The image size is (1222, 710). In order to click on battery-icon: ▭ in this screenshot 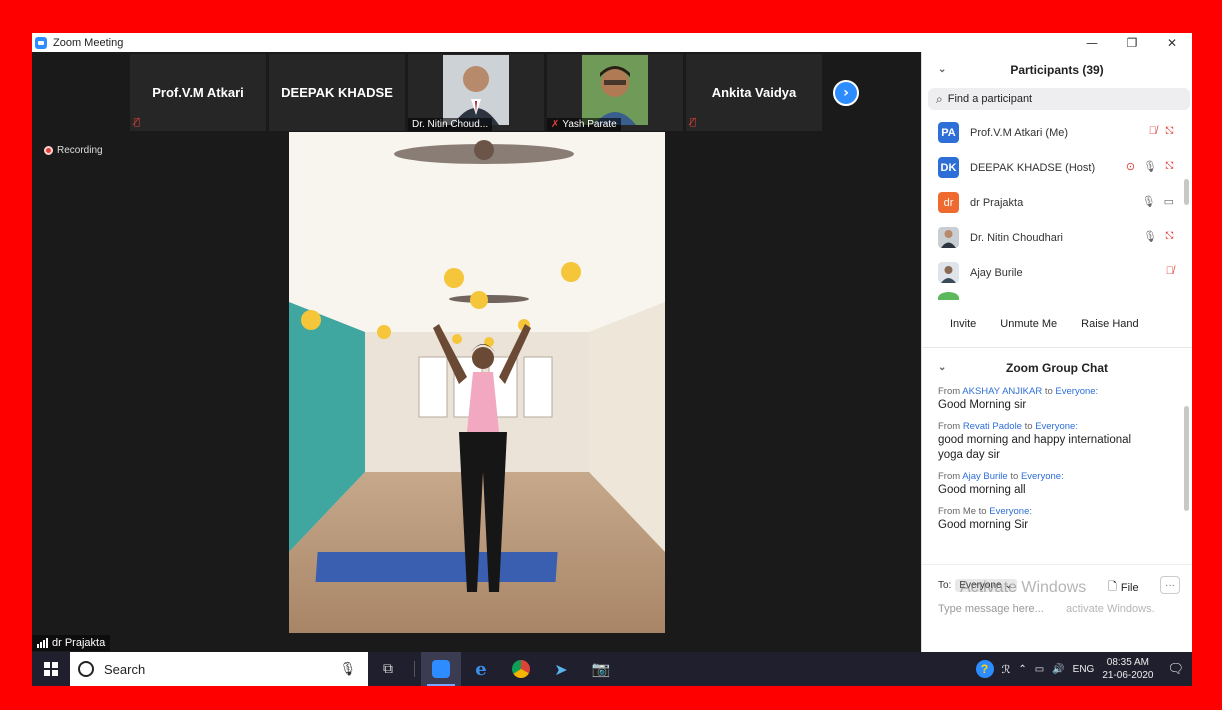, I will do `click(1039, 669)`.